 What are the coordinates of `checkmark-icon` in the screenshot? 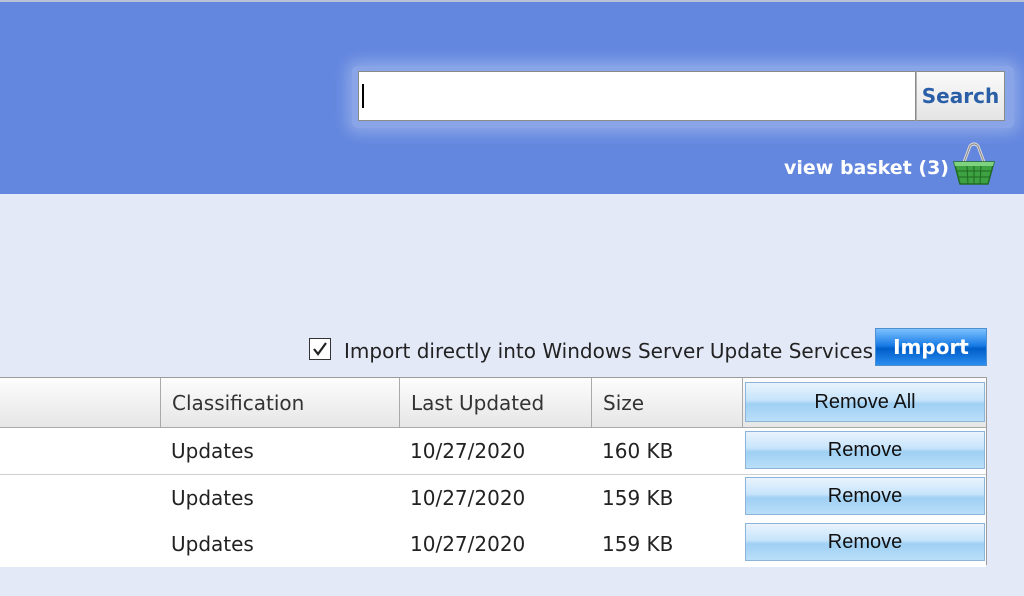 It's located at (320, 349).